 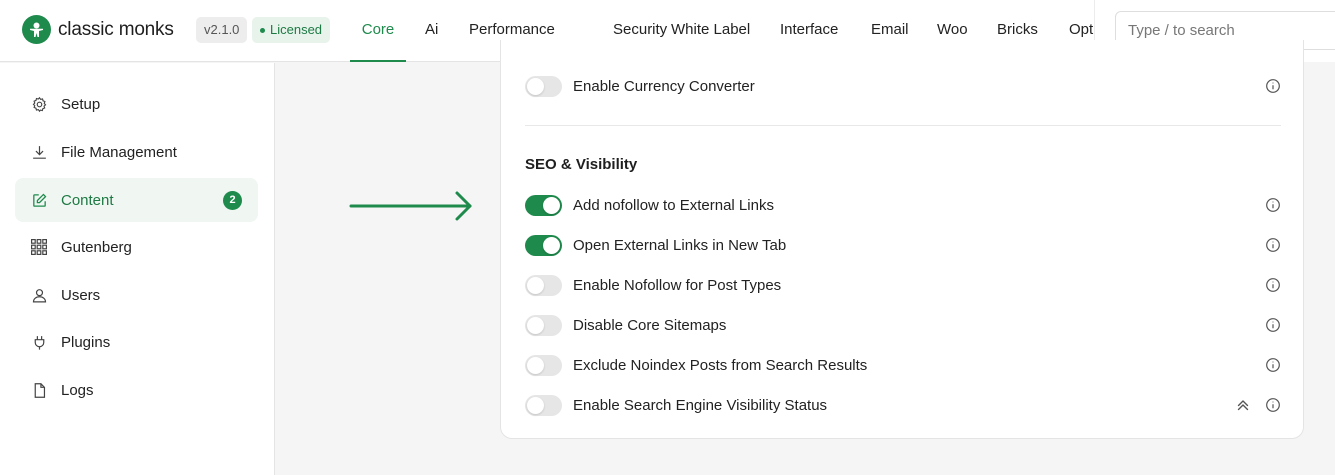 I want to click on toggle-nofollow-external-links, so click(x=543, y=205).